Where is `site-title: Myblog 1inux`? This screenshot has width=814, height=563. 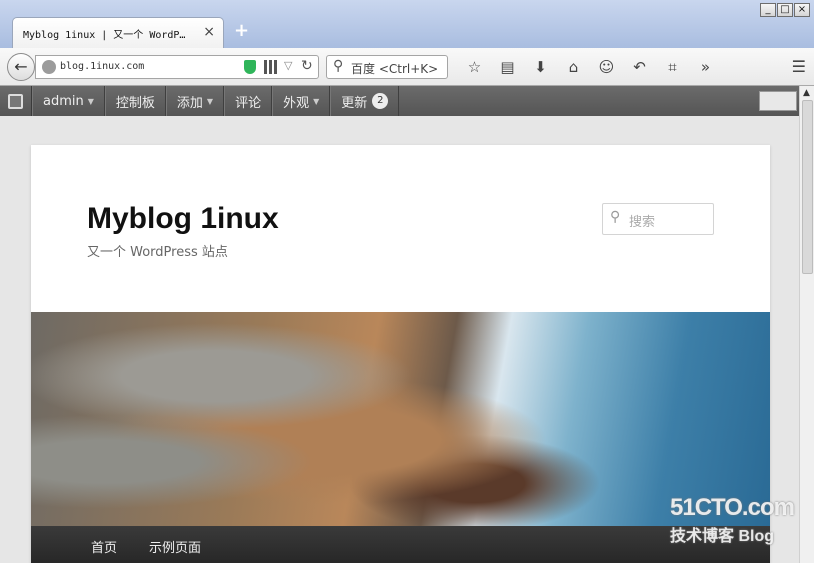
site-title: Myblog 1inux is located at coordinates (183, 219).